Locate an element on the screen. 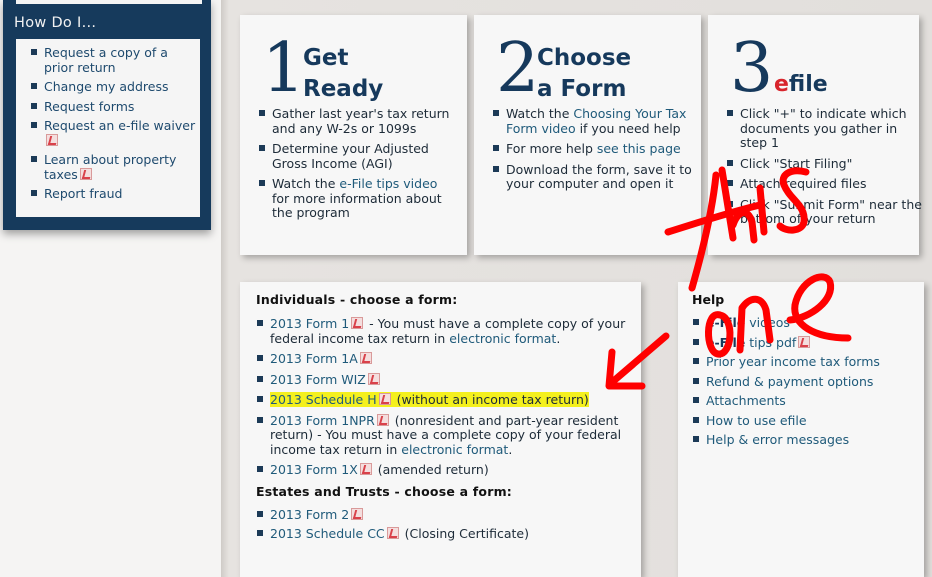 The width and height of the screenshot is (932, 577). sidebar-item: Report fraud is located at coordinates (115, 194).